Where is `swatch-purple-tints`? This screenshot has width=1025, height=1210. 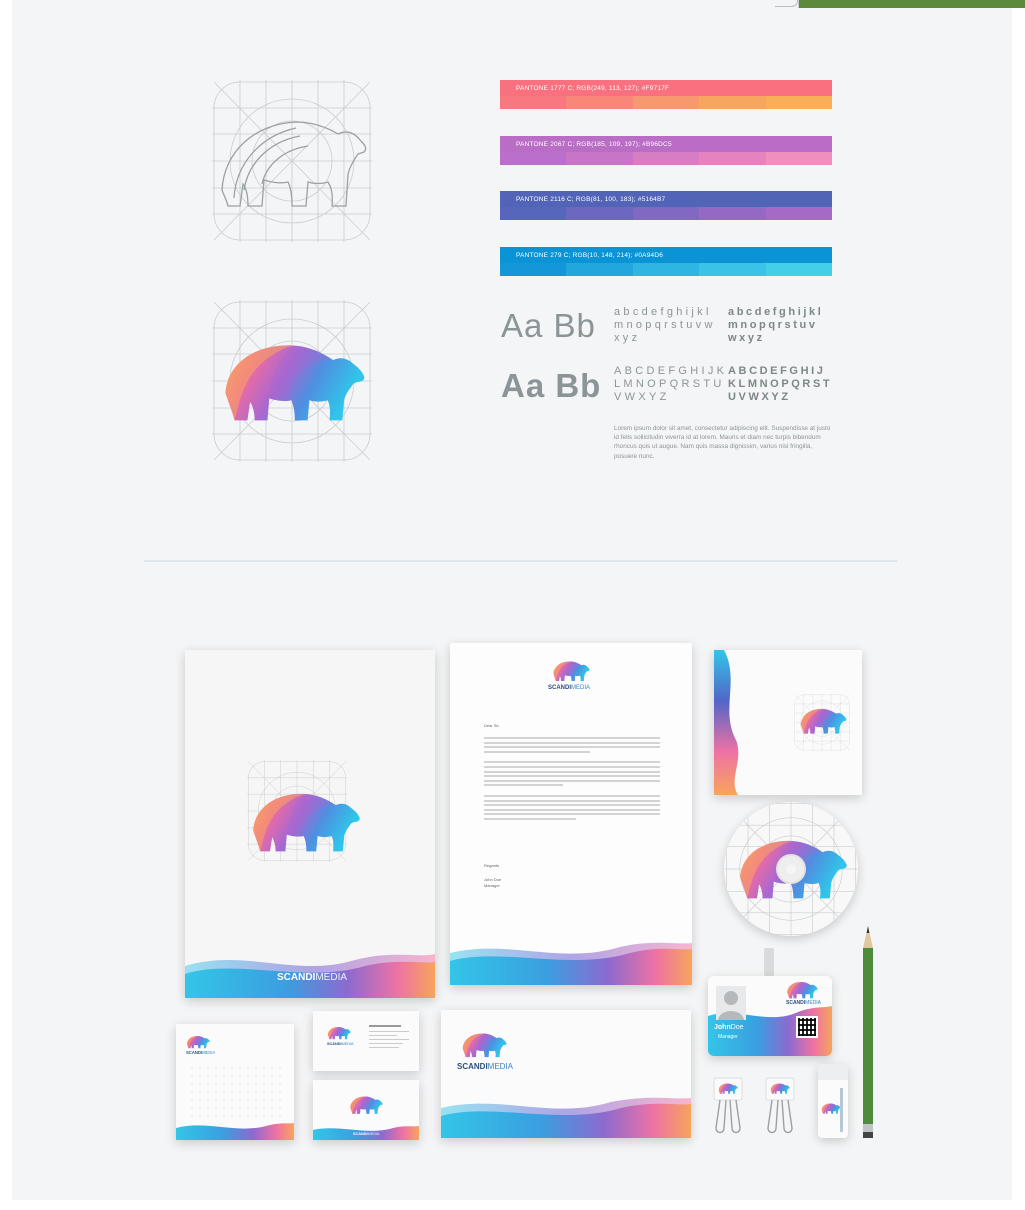
swatch-purple-tints is located at coordinates (666, 158).